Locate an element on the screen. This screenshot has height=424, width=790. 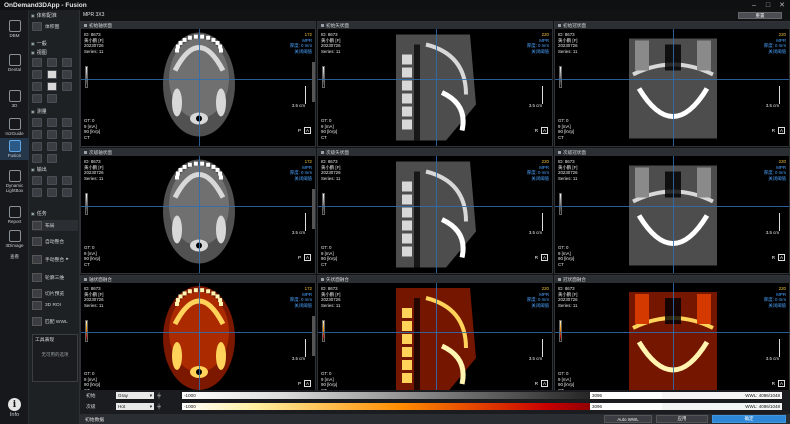
nav-item-in2guide: In2Guide is located at coordinates (14, 127).